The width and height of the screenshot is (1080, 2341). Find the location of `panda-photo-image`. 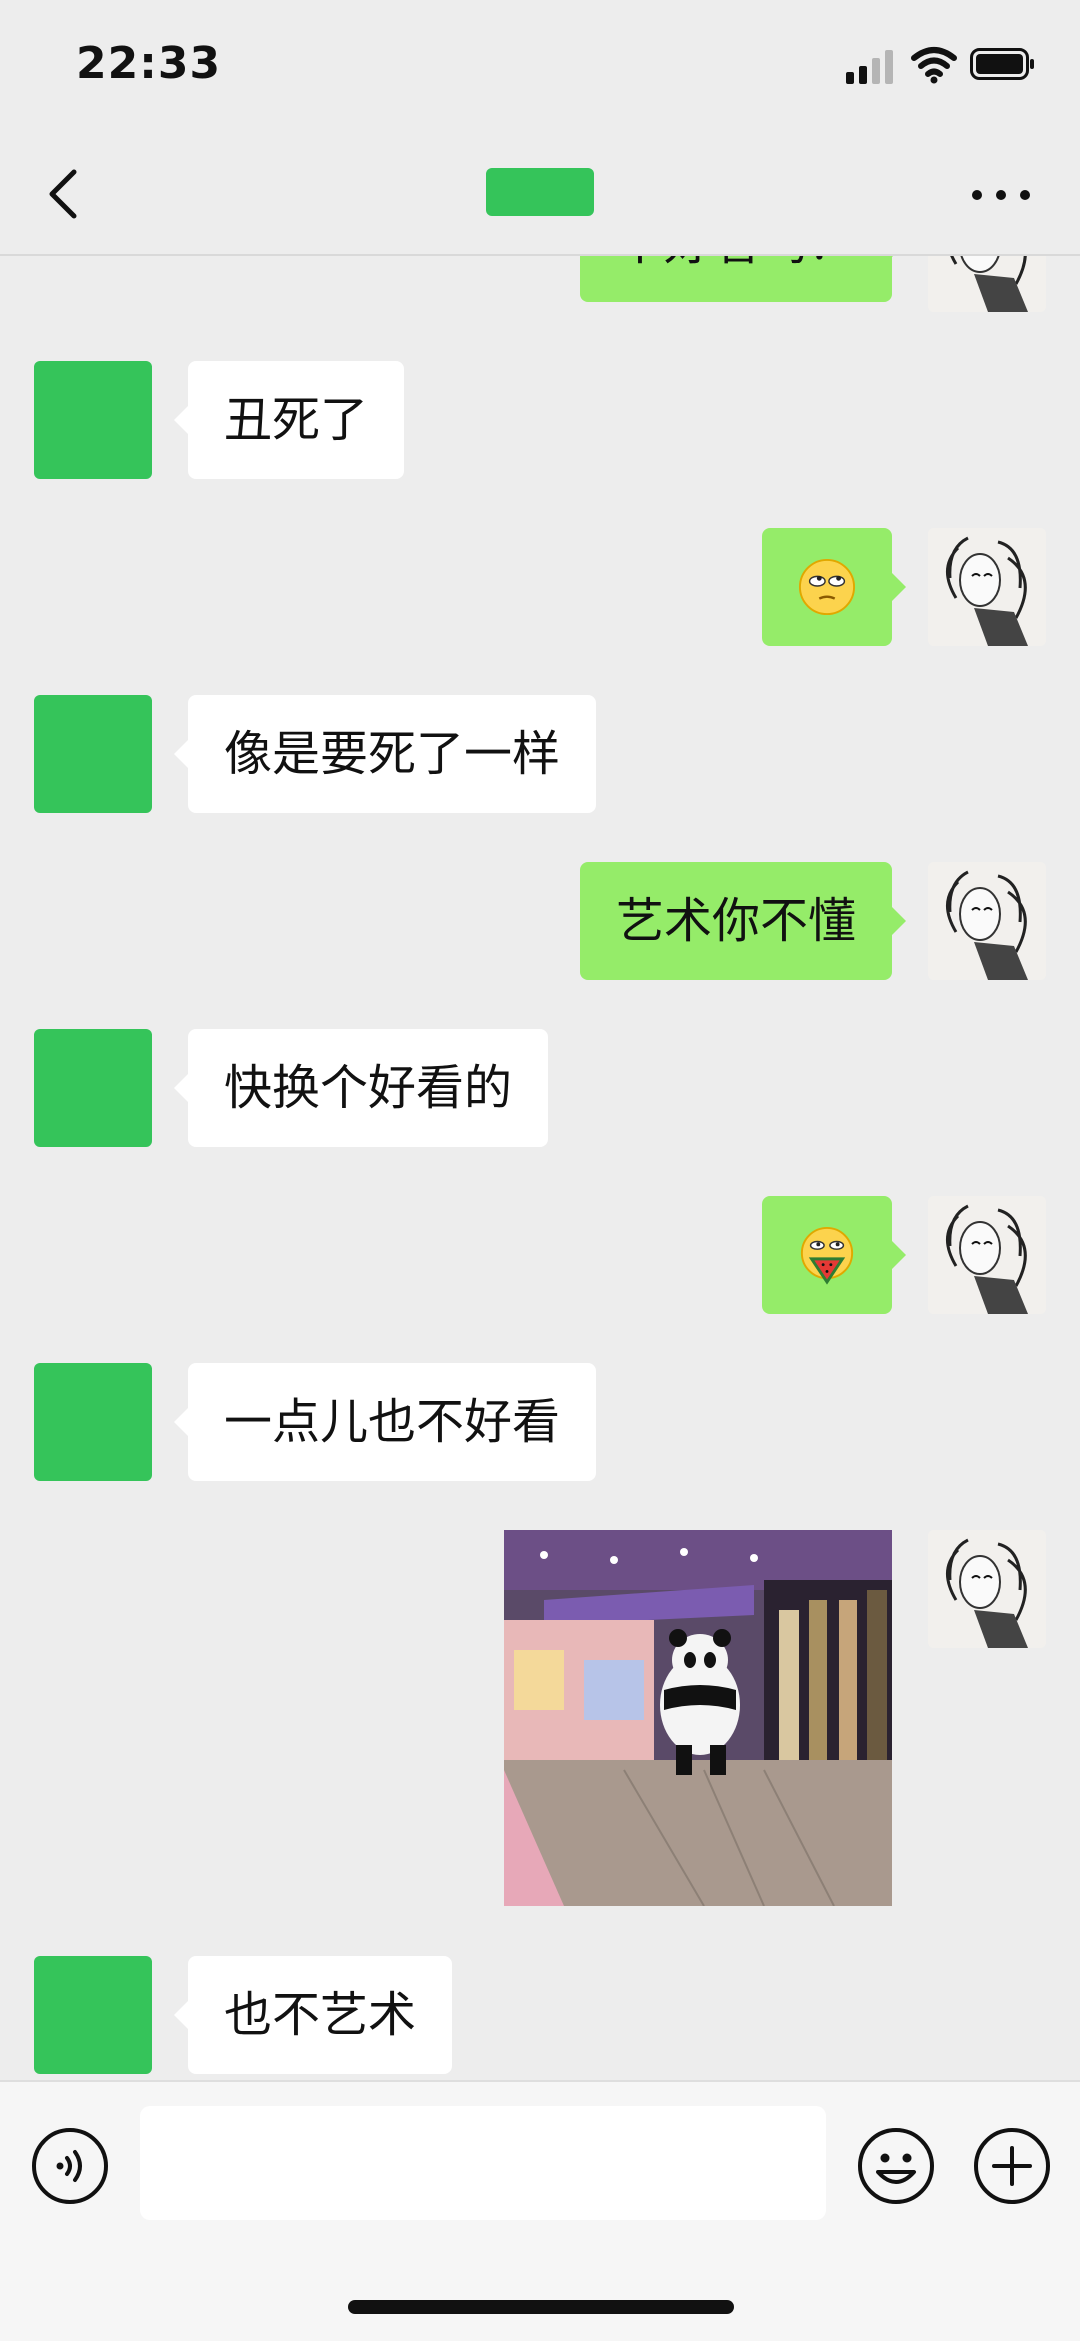

panda-photo-image is located at coordinates (698, 1718).